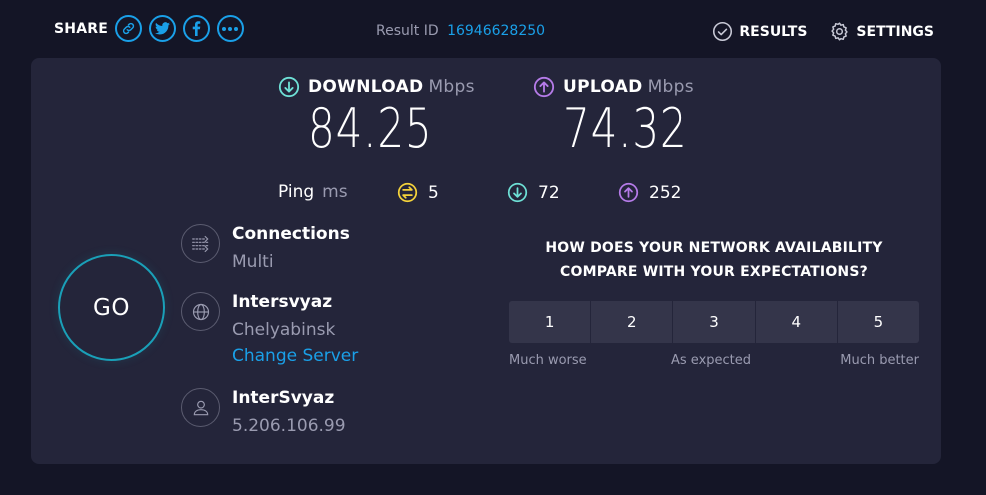 The height and width of the screenshot is (495, 986). What do you see at coordinates (200, 243) in the screenshot?
I see `connections-icon` at bounding box center [200, 243].